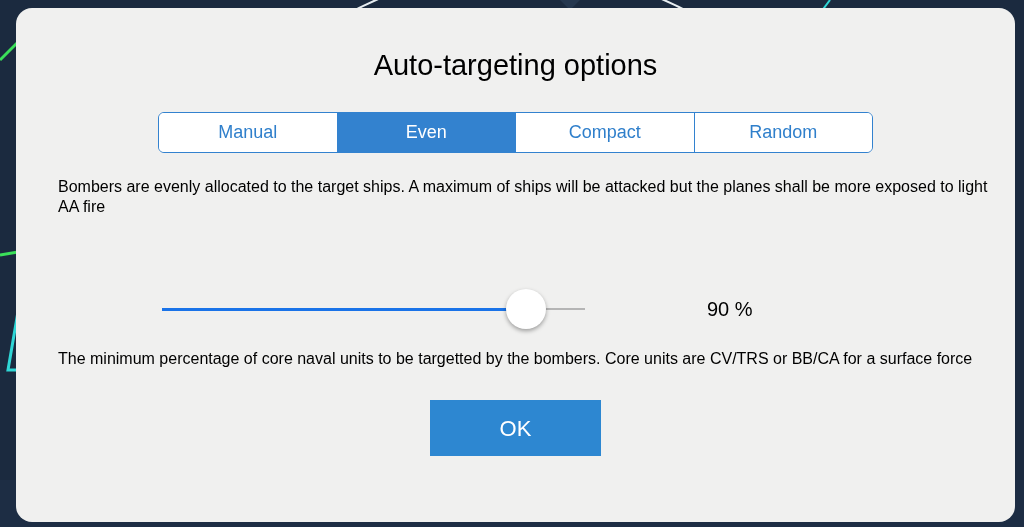 Image resolution: width=1024 pixels, height=527 pixels. Describe the element at coordinates (248, 132) in the screenshot. I see `segment-tab: Manual` at that location.